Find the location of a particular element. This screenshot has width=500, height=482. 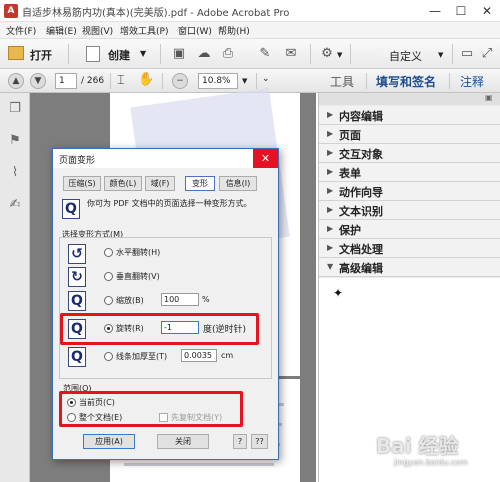

folder-icon is located at coordinates (16, 53).